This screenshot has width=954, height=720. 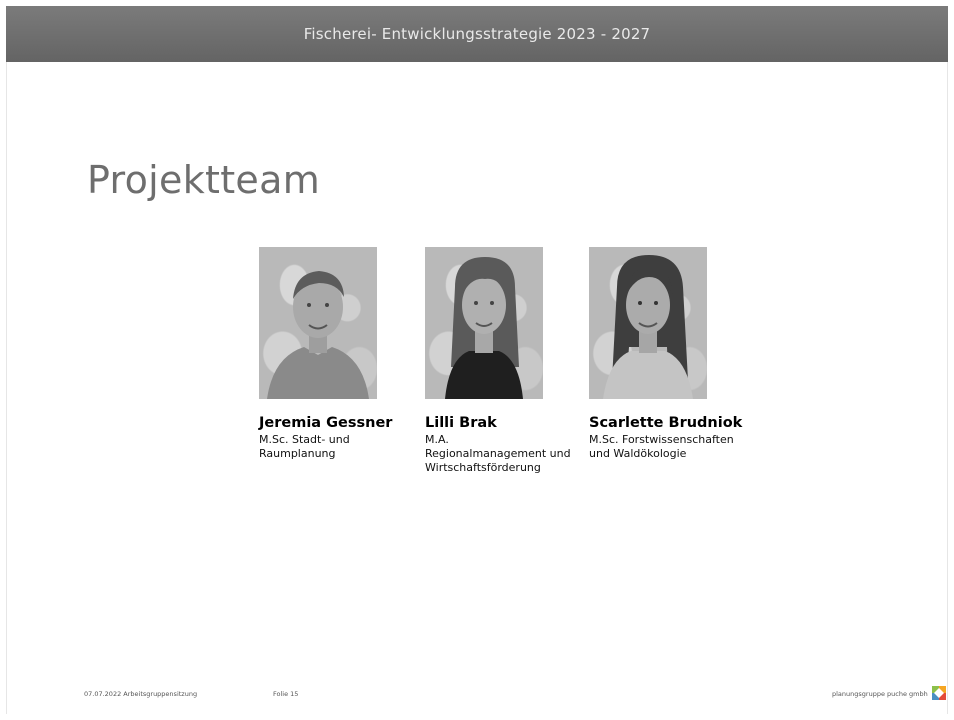 I want to click on member-name: Scarlette Brudniok, so click(x=666, y=423).